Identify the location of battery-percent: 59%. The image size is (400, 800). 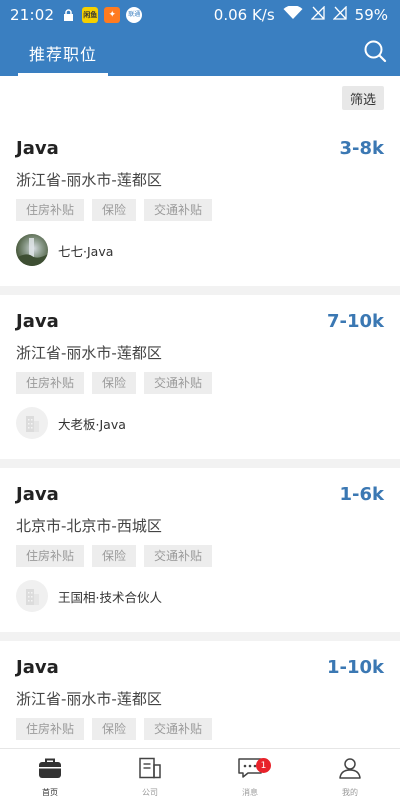
(371, 15).